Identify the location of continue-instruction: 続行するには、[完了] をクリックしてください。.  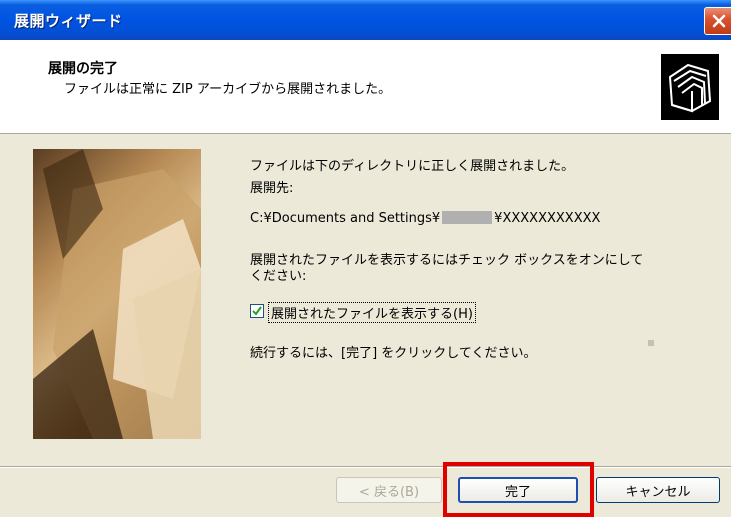
(393, 353).